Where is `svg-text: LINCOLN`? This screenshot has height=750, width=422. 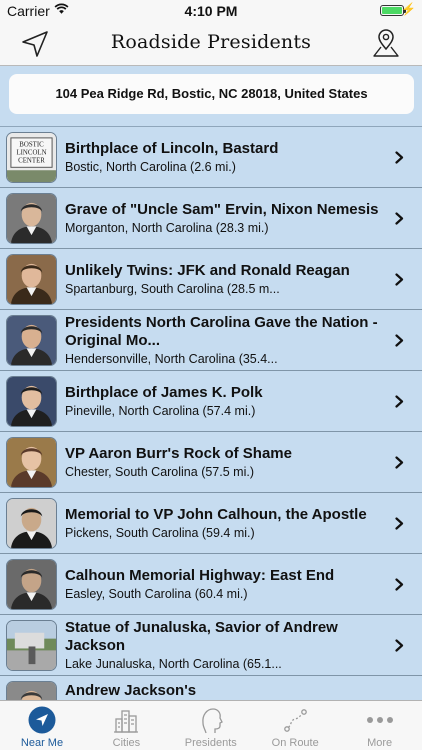
svg-text: LINCOLN is located at coordinates (31, 153).